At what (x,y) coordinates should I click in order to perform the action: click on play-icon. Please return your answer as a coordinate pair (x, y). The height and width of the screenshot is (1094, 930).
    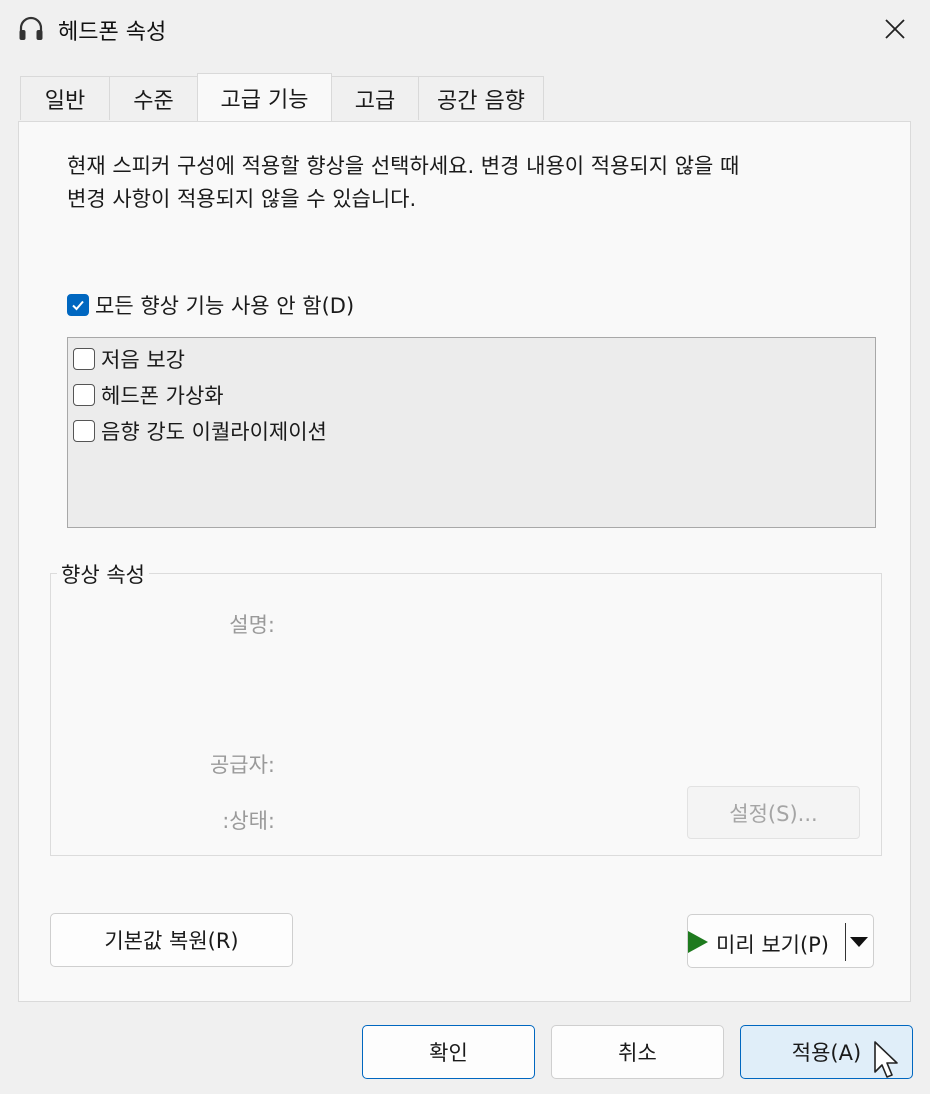
    Looking at the image, I should click on (698, 942).